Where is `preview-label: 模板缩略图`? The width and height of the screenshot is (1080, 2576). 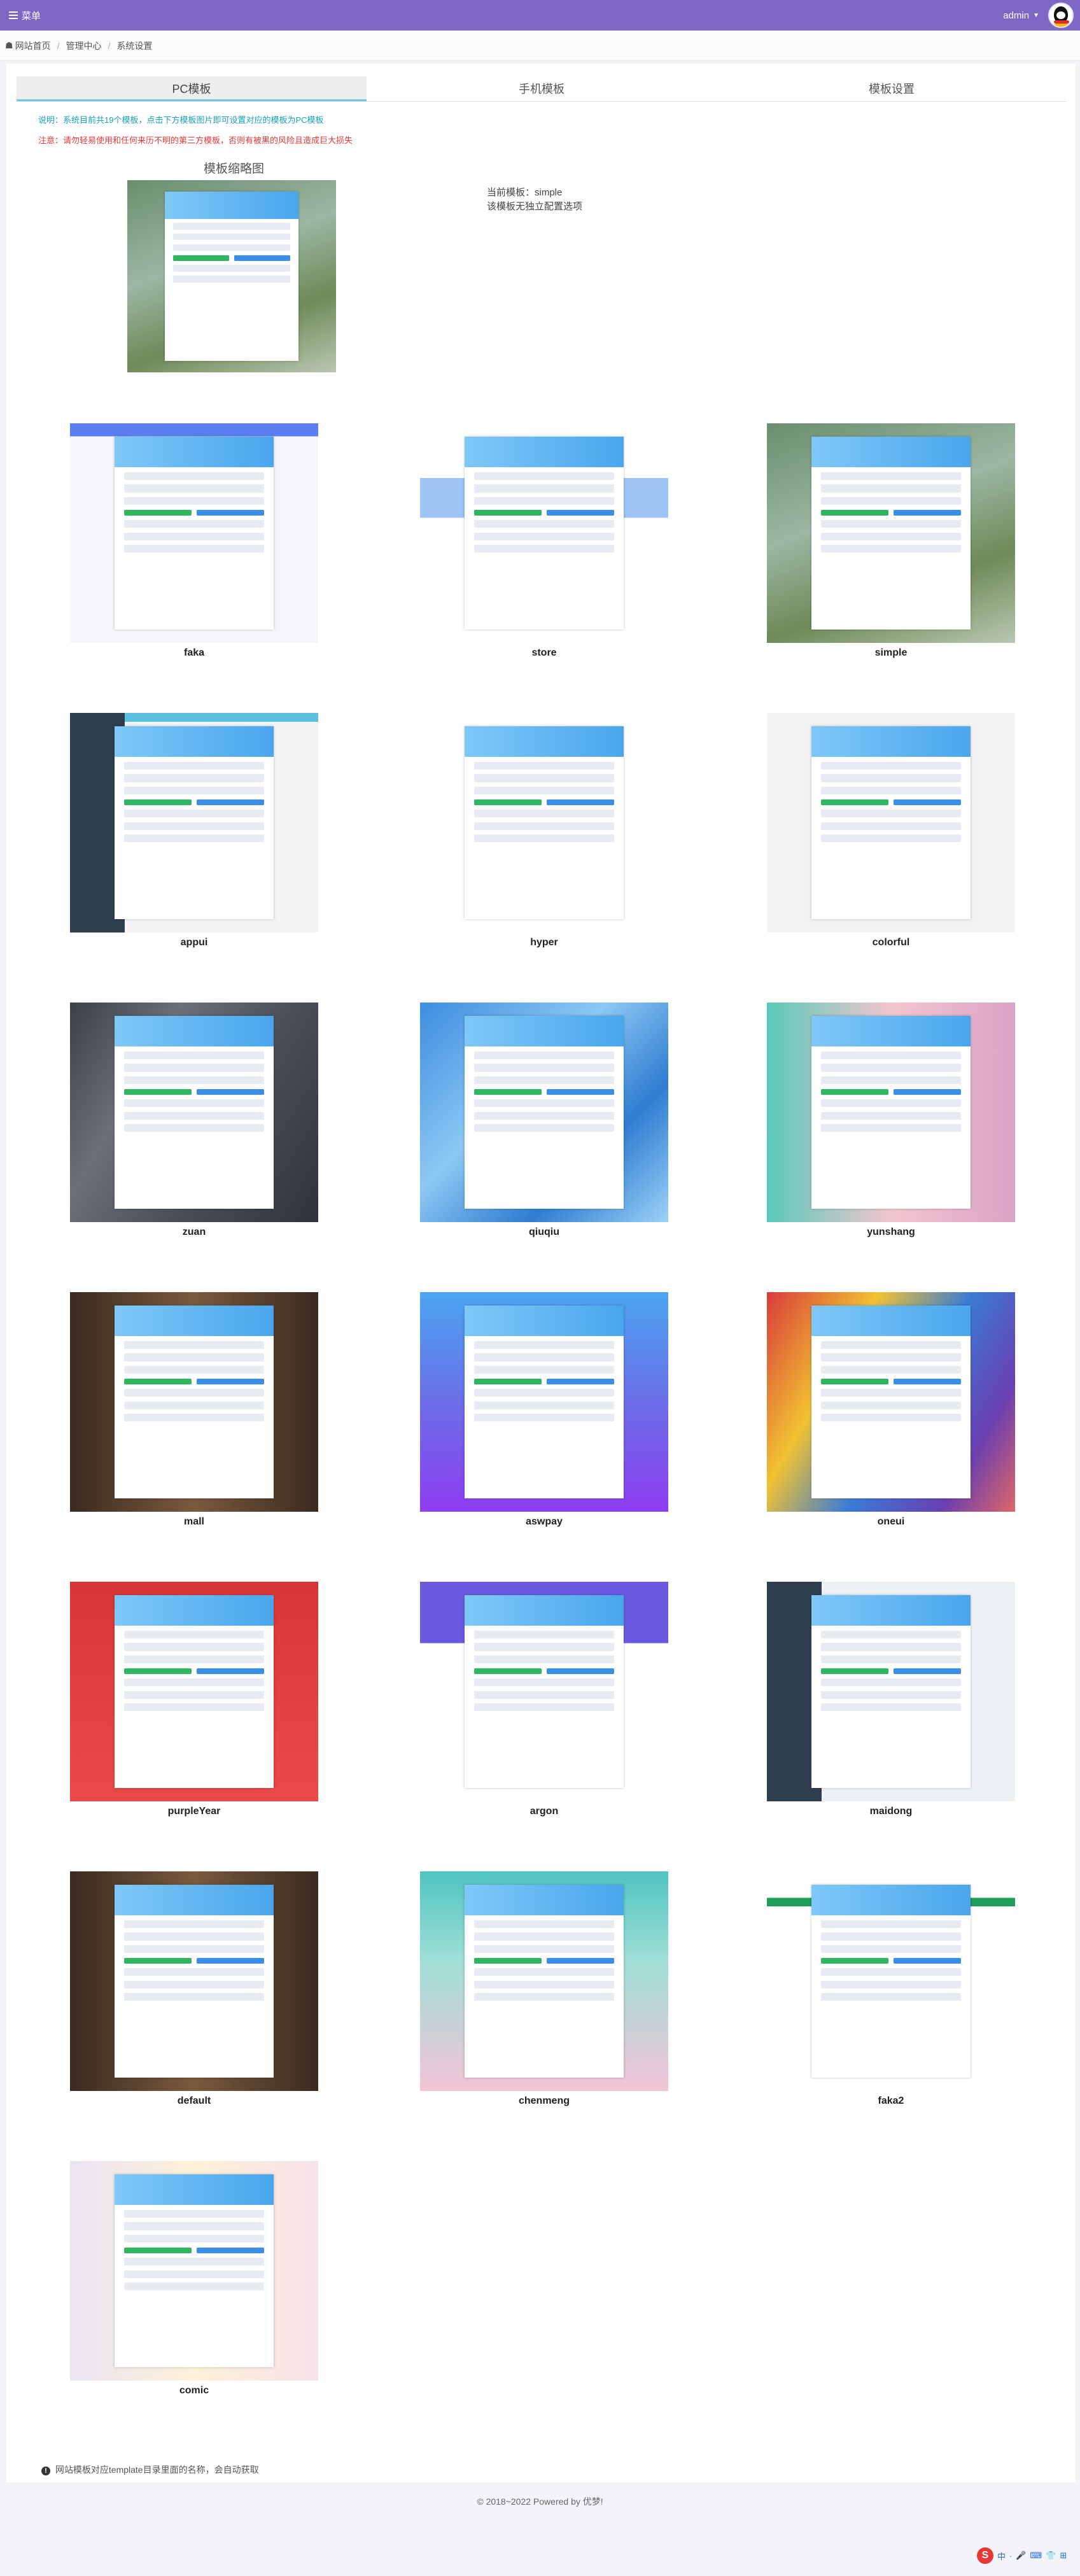
preview-label: 模板缩略图 is located at coordinates (234, 169).